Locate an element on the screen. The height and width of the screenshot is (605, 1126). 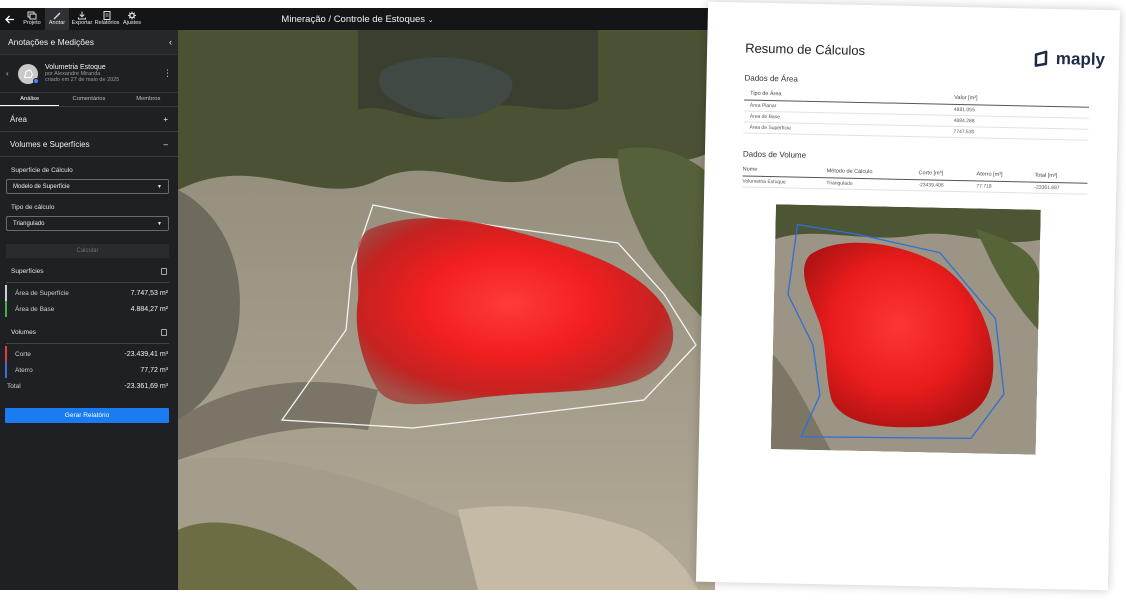
annotate-icon is located at coordinates (57, 16).